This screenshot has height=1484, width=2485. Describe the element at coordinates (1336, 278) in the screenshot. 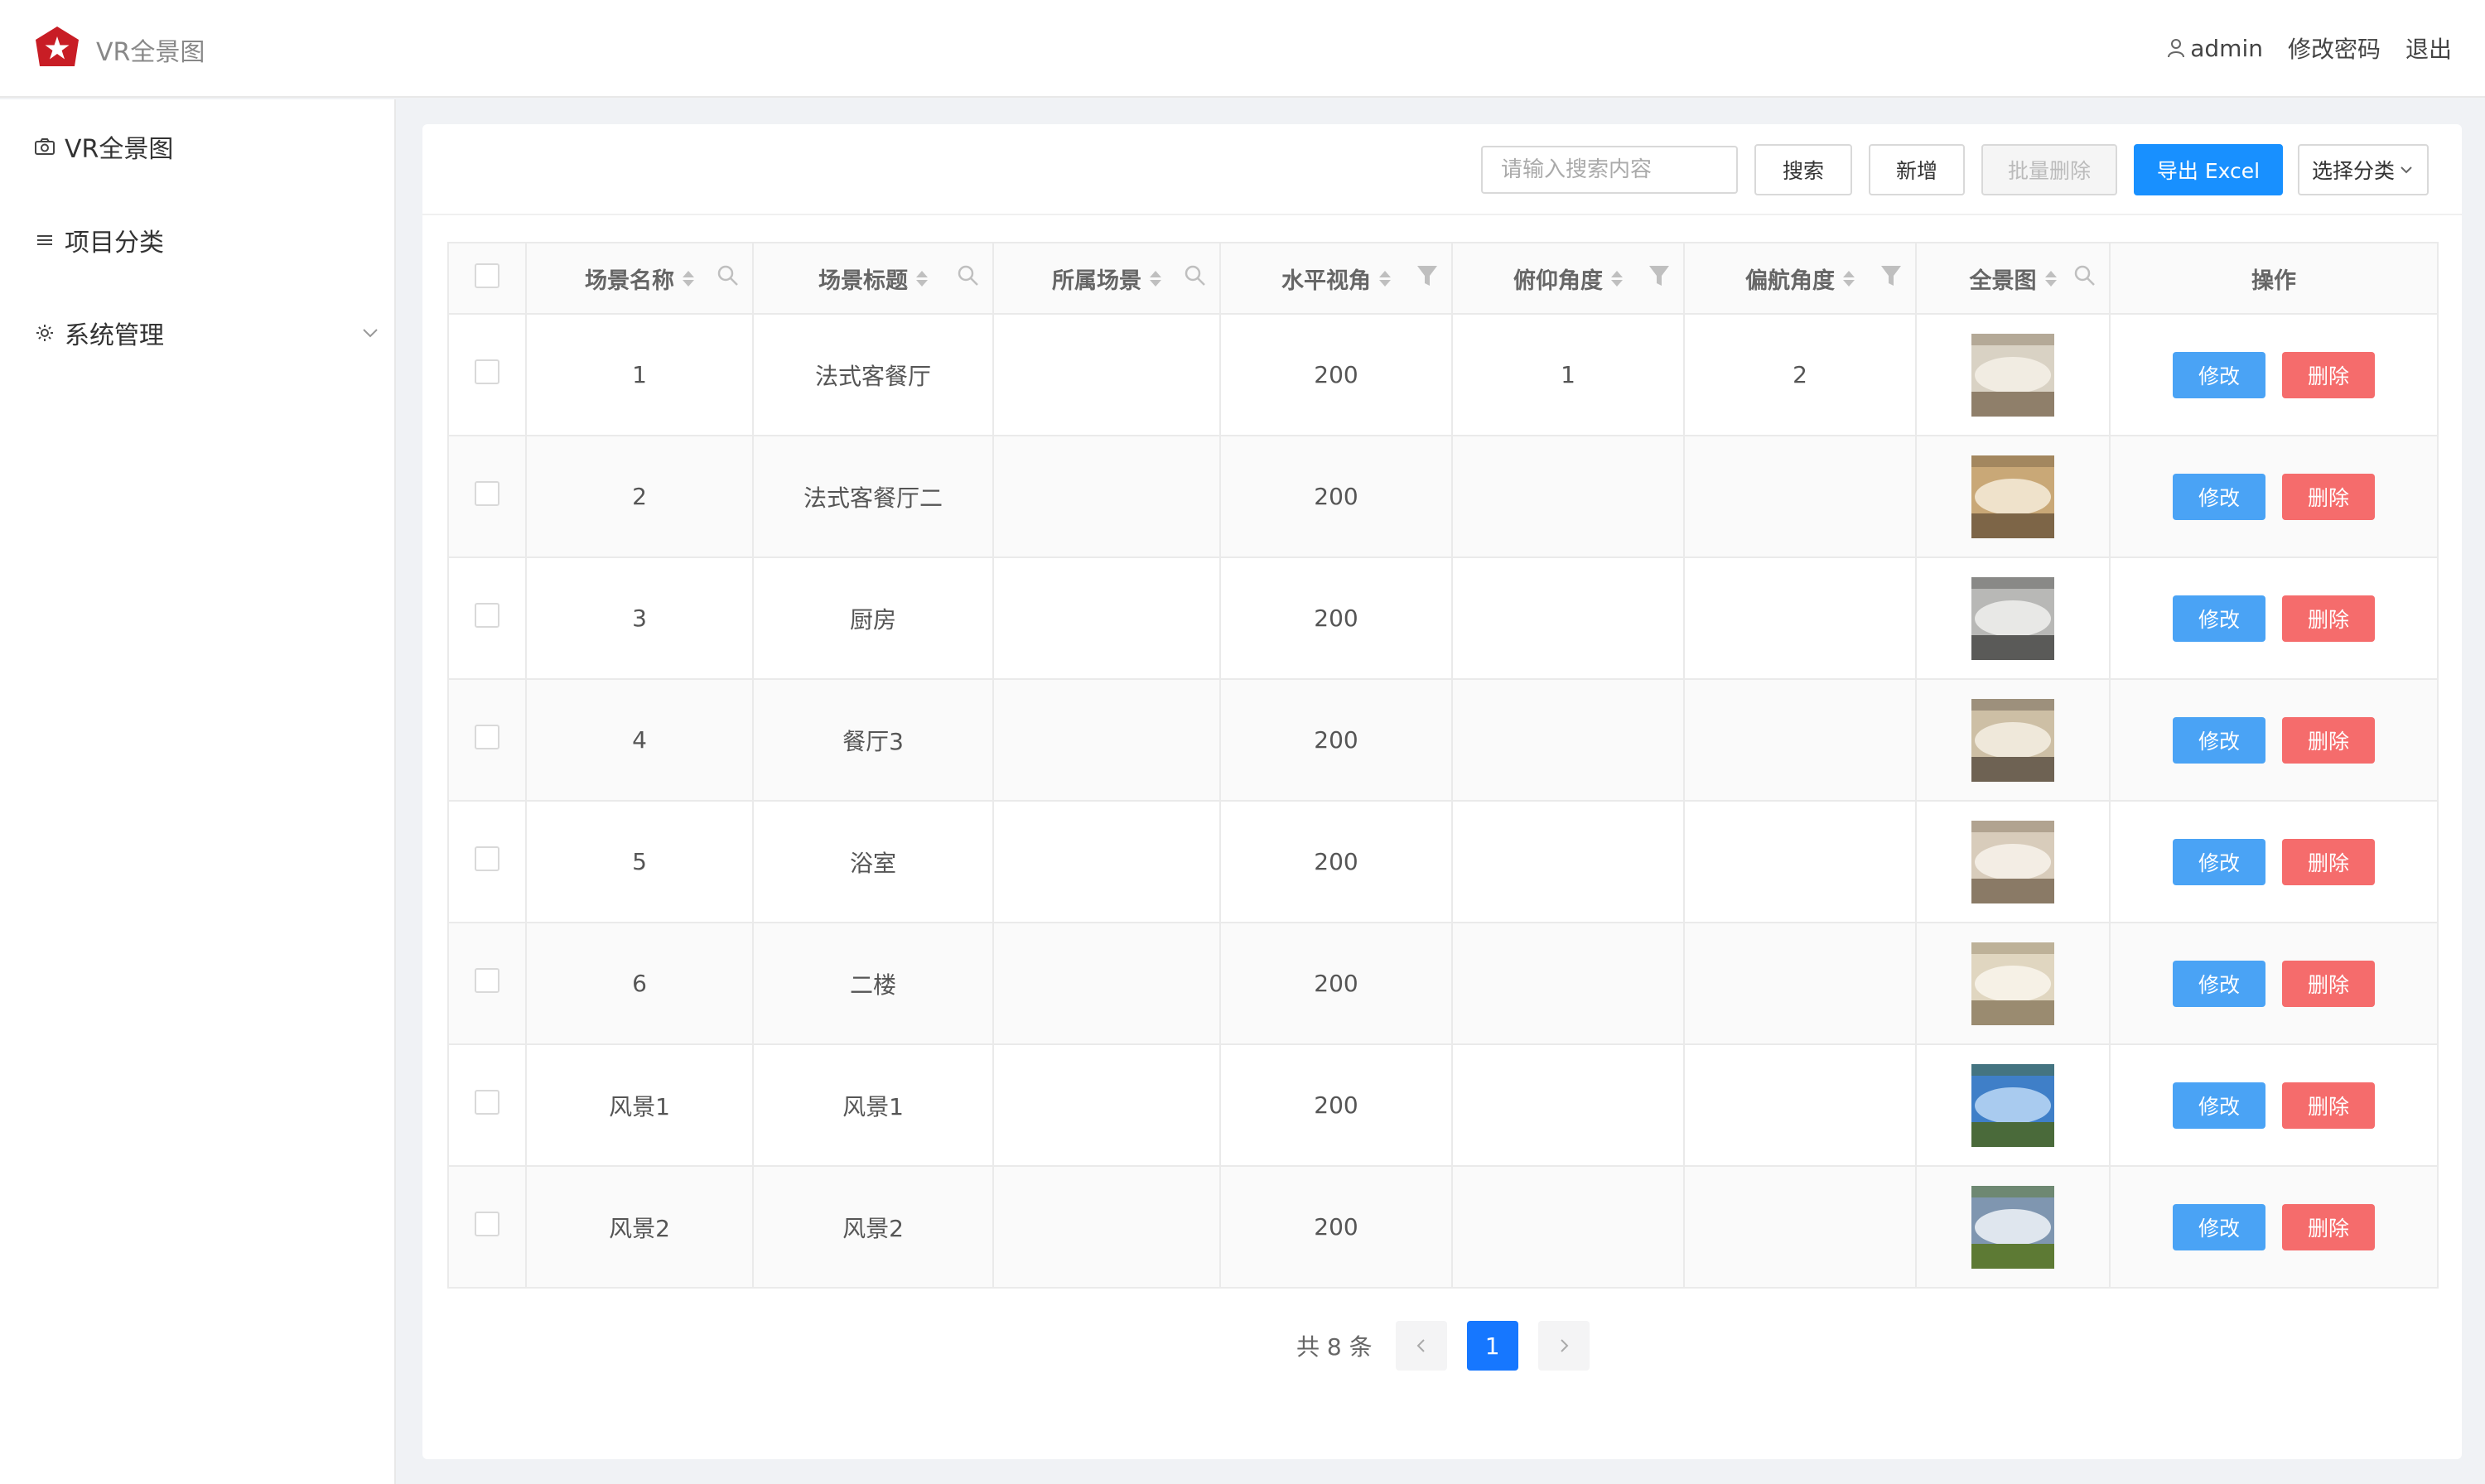

I see `column-header: 水平视角` at that location.